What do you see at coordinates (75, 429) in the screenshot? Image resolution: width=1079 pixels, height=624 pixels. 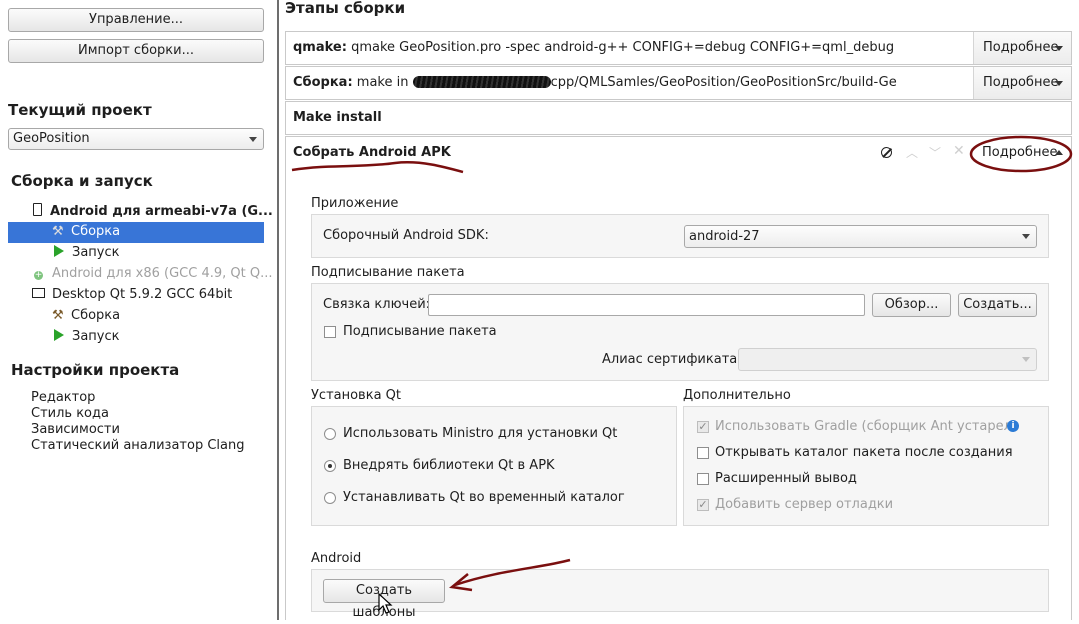 I see `settings-link-dependencies: Зависимости` at bounding box center [75, 429].